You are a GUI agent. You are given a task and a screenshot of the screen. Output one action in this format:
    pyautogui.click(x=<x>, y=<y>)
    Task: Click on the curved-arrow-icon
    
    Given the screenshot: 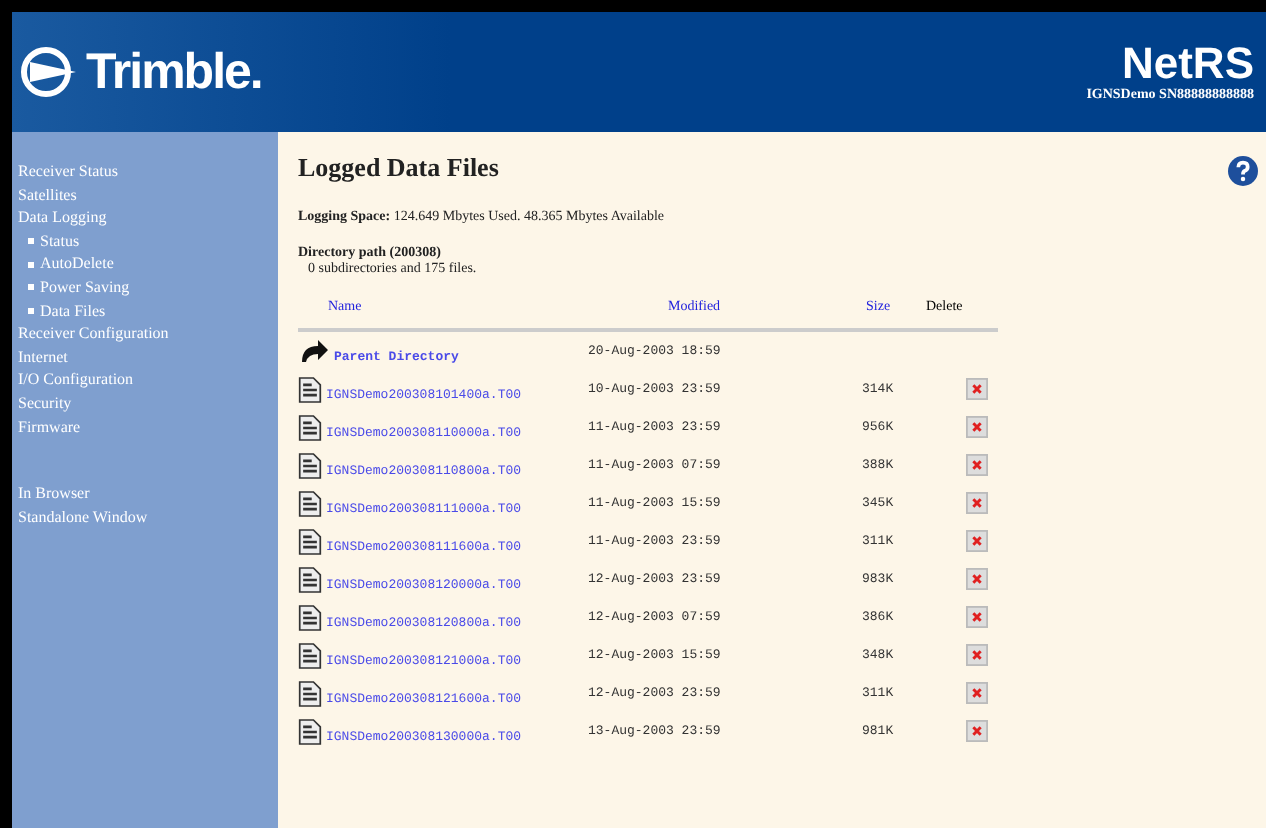 What is the action you would take?
    pyautogui.click(x=314, y=351)
    